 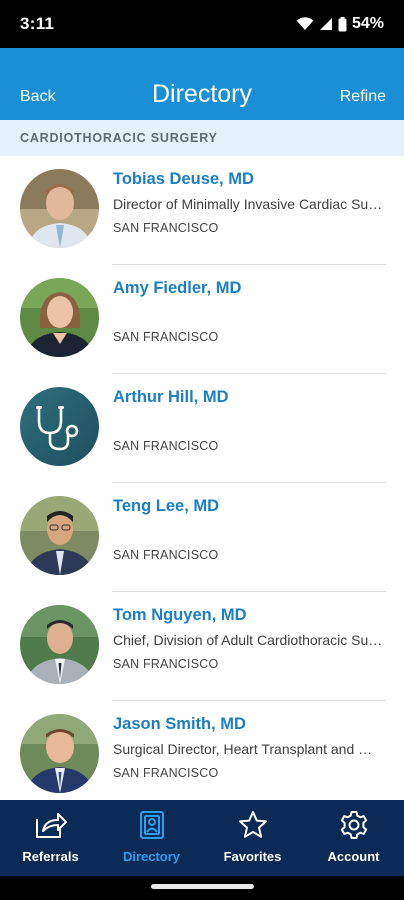 What do you see at coordinates (152, 827) in the screenshot?
I see `directory-icon` at bounding box center [152, 827].